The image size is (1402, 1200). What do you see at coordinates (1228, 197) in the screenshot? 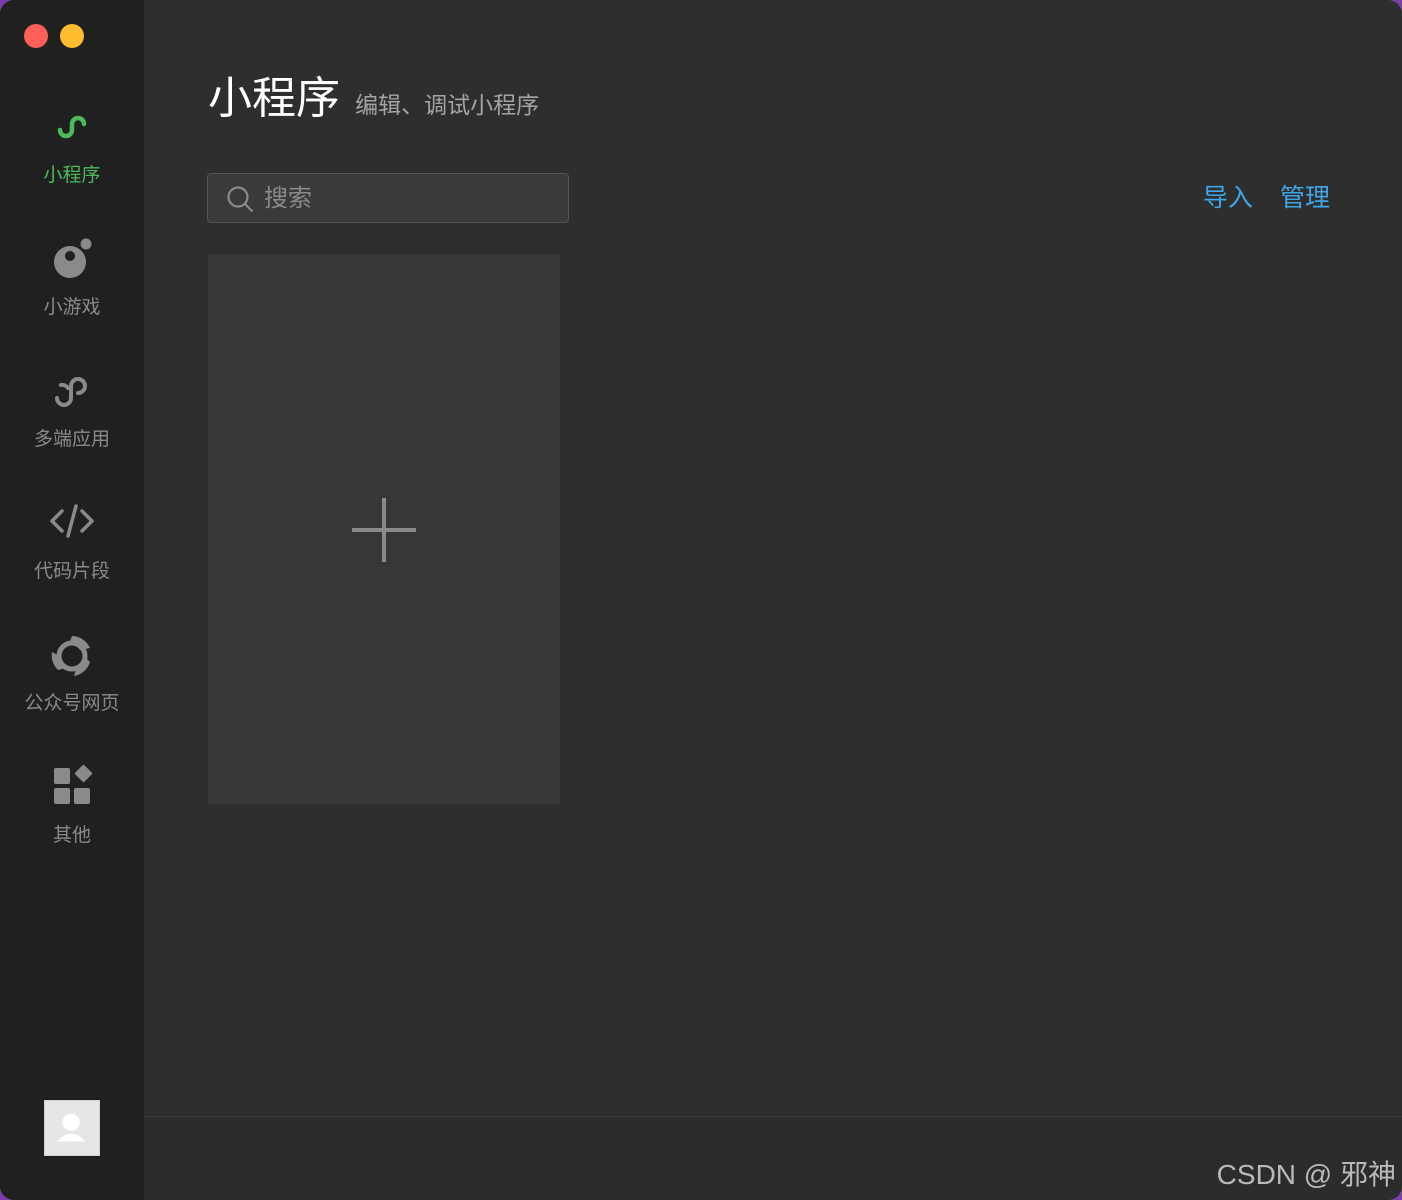
I see `import-link: 导入` at bounding box center [1228, 197].